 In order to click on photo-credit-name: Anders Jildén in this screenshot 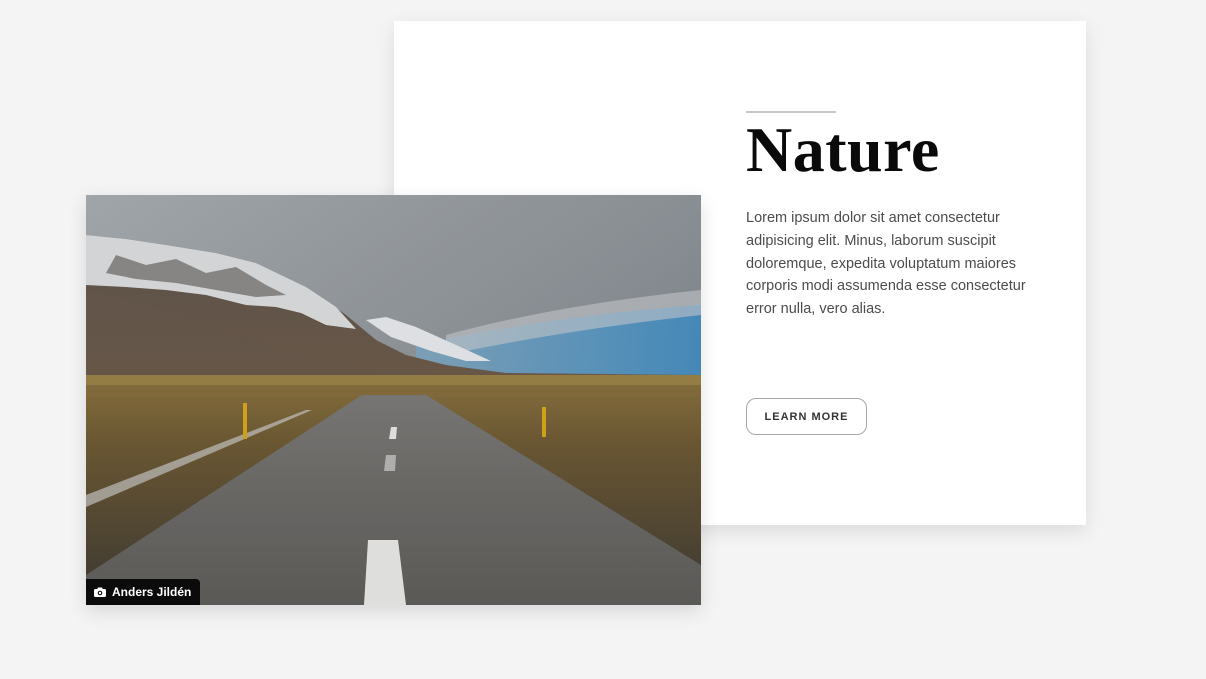, I will do `click(152, 592)`.